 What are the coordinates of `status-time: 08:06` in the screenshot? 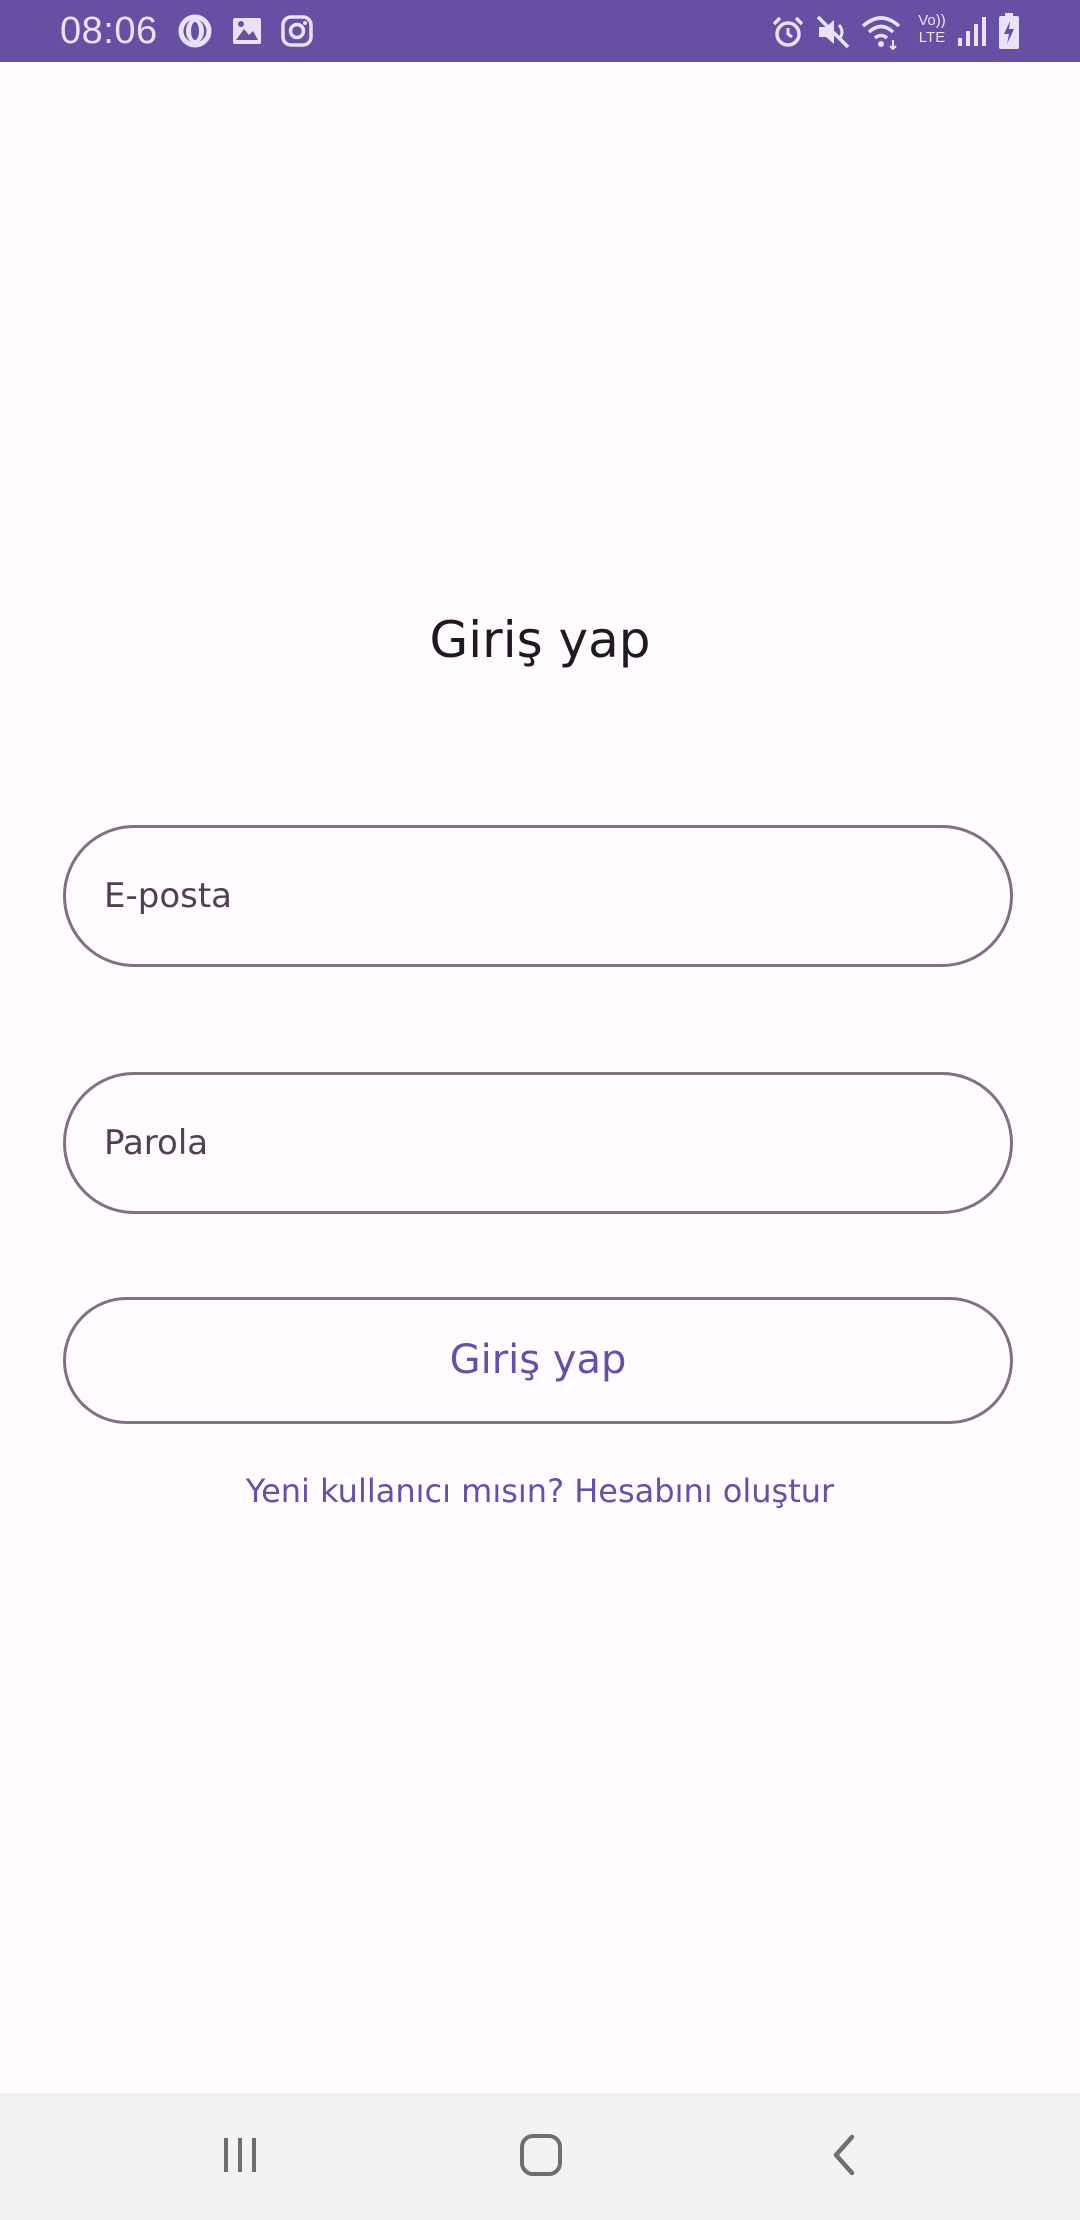 It's located at (109, 31).